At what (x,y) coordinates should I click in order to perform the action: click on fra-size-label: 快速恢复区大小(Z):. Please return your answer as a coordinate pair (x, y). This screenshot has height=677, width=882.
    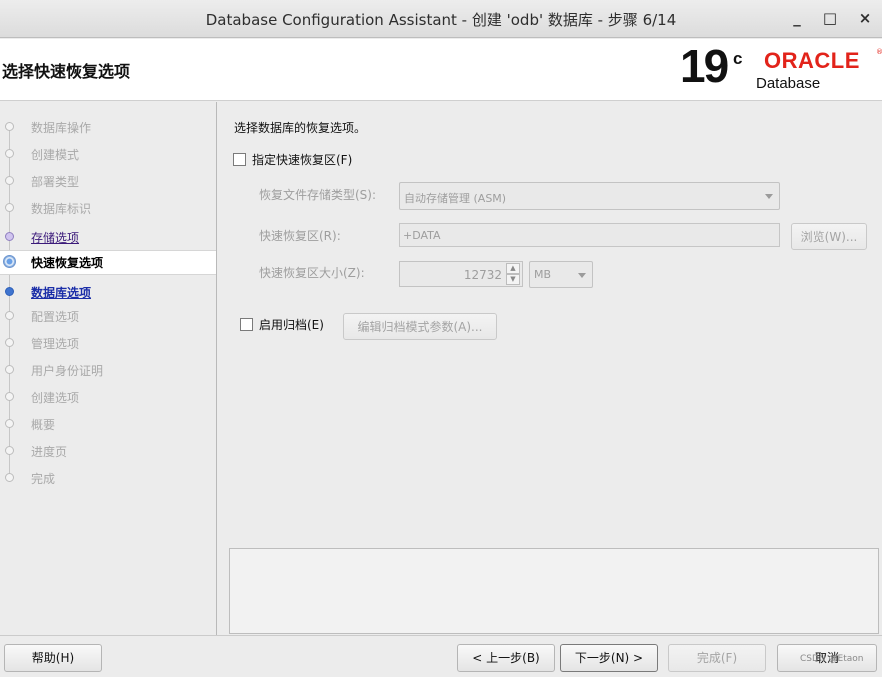
    Looking at the image, I should click on (312, 273).